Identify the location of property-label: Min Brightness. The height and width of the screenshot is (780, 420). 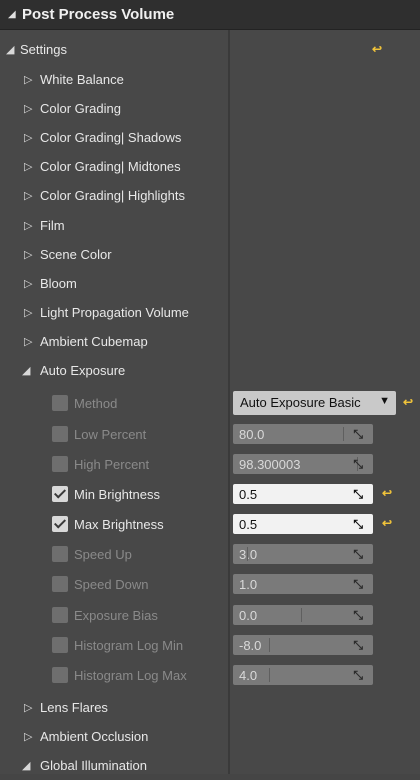
(117, 494).